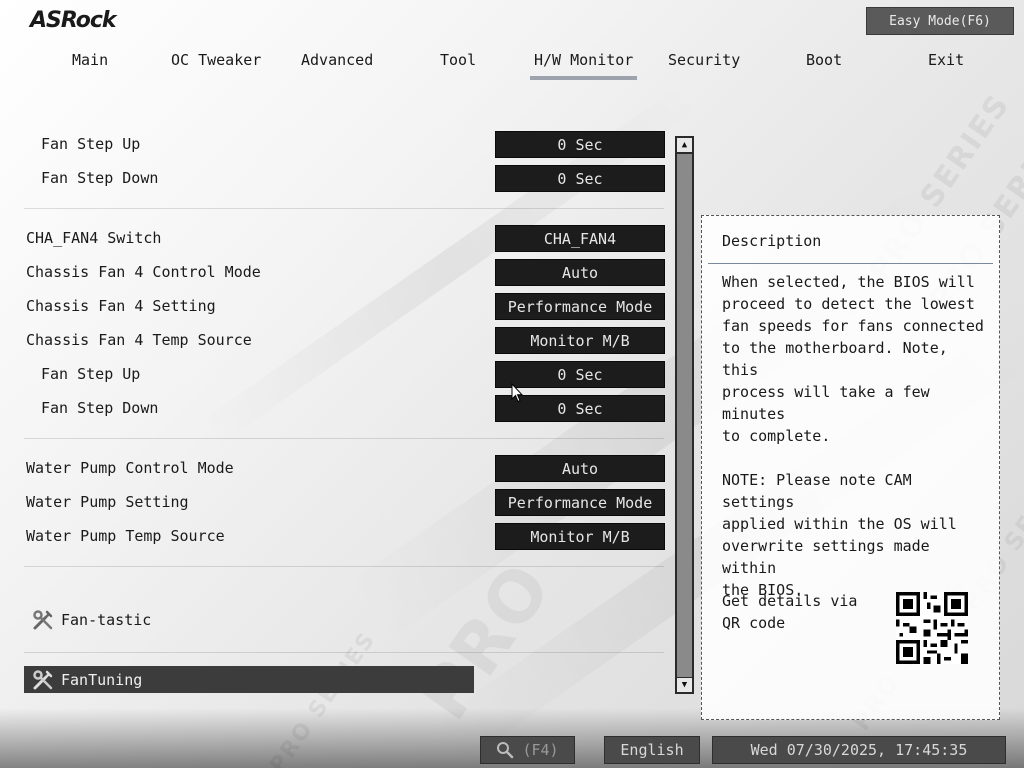  What do you see at coordinates (946, 65) in the screenshot?
I see `tab-exit: Exit` at bounding box center [946, 65].